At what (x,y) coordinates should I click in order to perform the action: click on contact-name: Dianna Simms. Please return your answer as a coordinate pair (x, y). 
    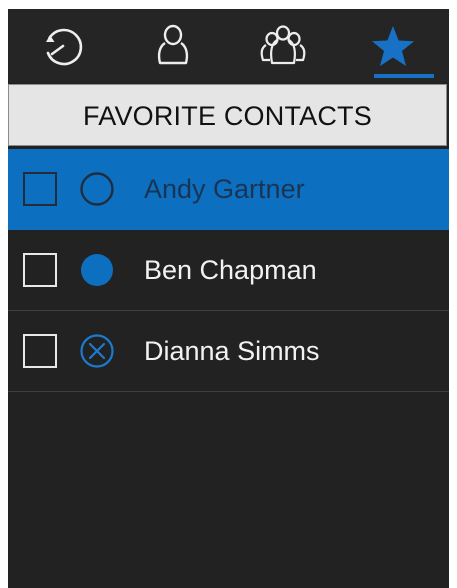
    Looking at the image, I should click on (232, 351).